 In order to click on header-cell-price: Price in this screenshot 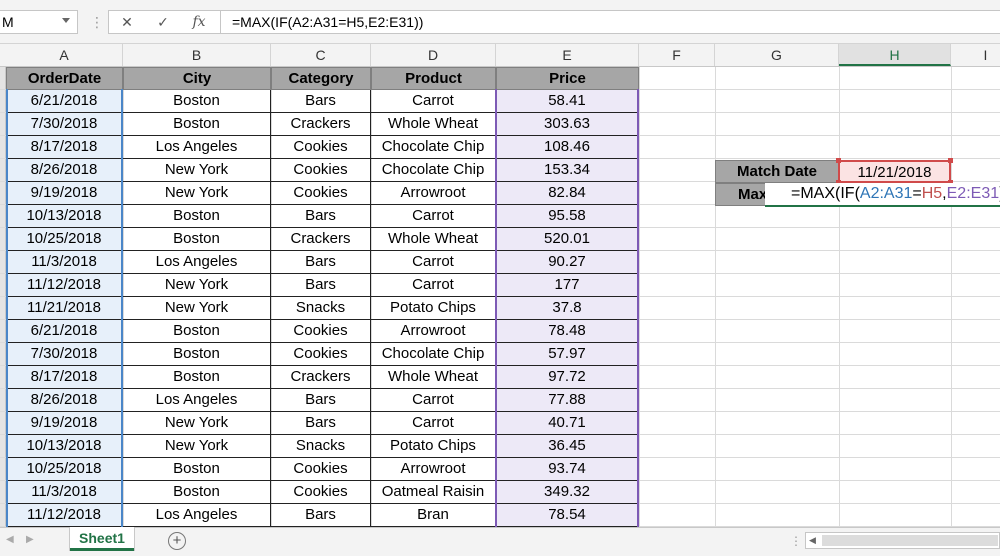, I will do `click(567, 78)`.